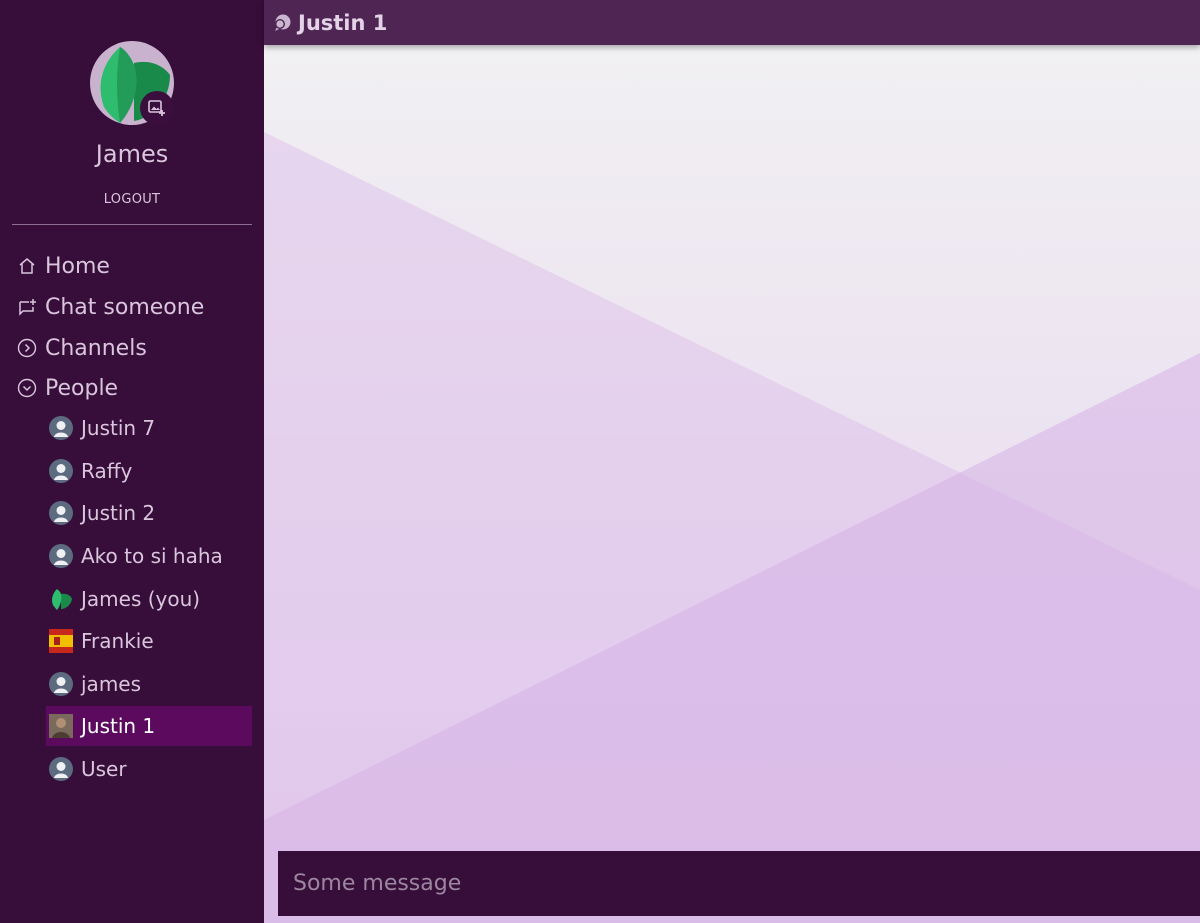 This screenshot has height=923, width=1200. What do you see at coordinates (125, 307) in the screenshot?
I see `nav-chat-someone-label: Chat someone` at bounding box center [125, 307].